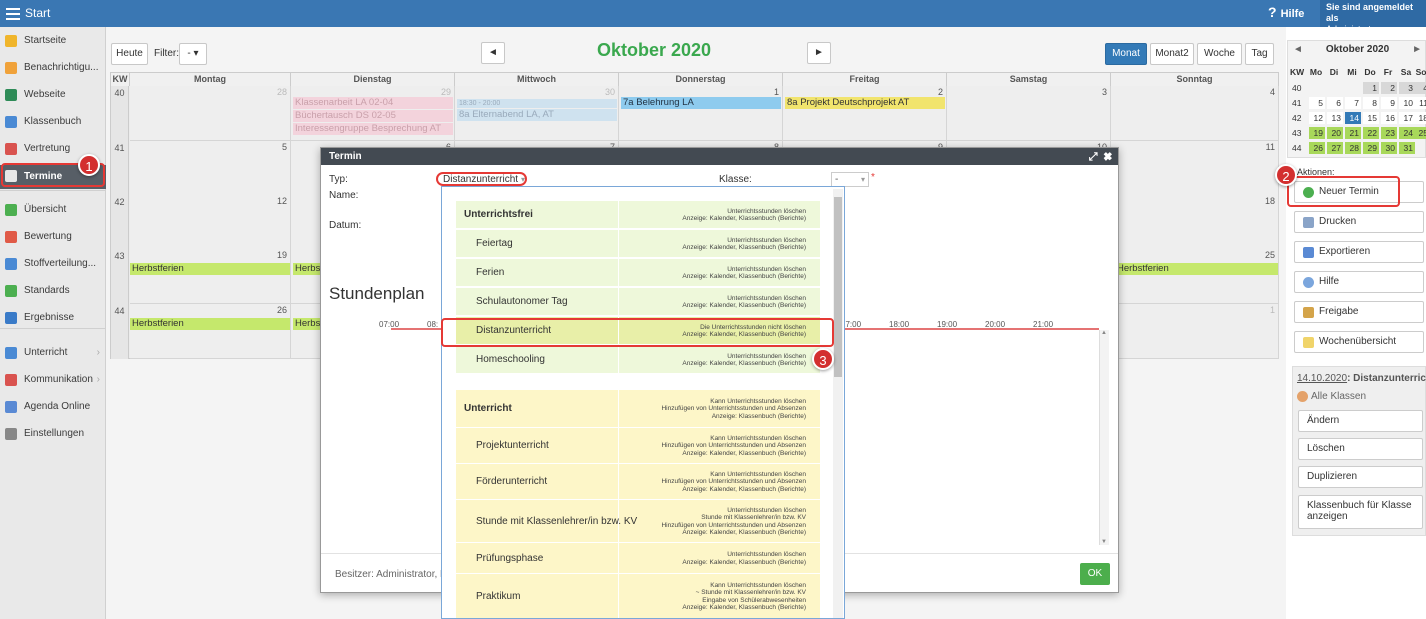 Image resolution: width=1426 pixels, height=619 pixels. I want to click on calendar-day-cell: 26, so click(210, 331).